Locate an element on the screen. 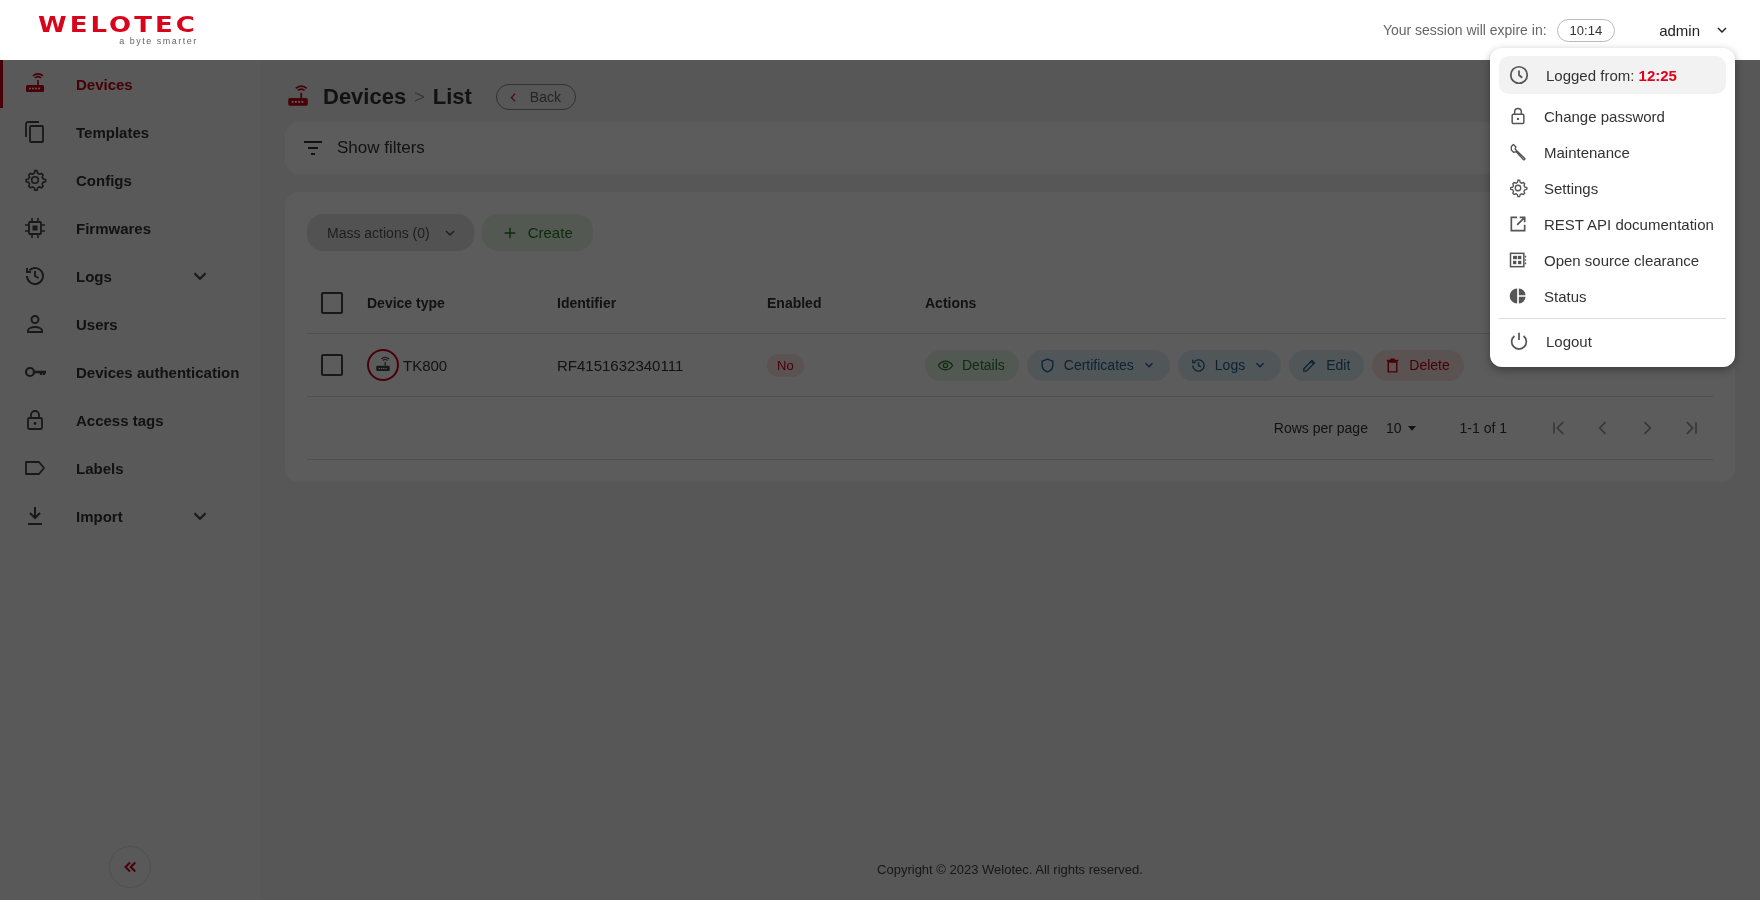  external-link-icon is located at coordinates (1518, 224).